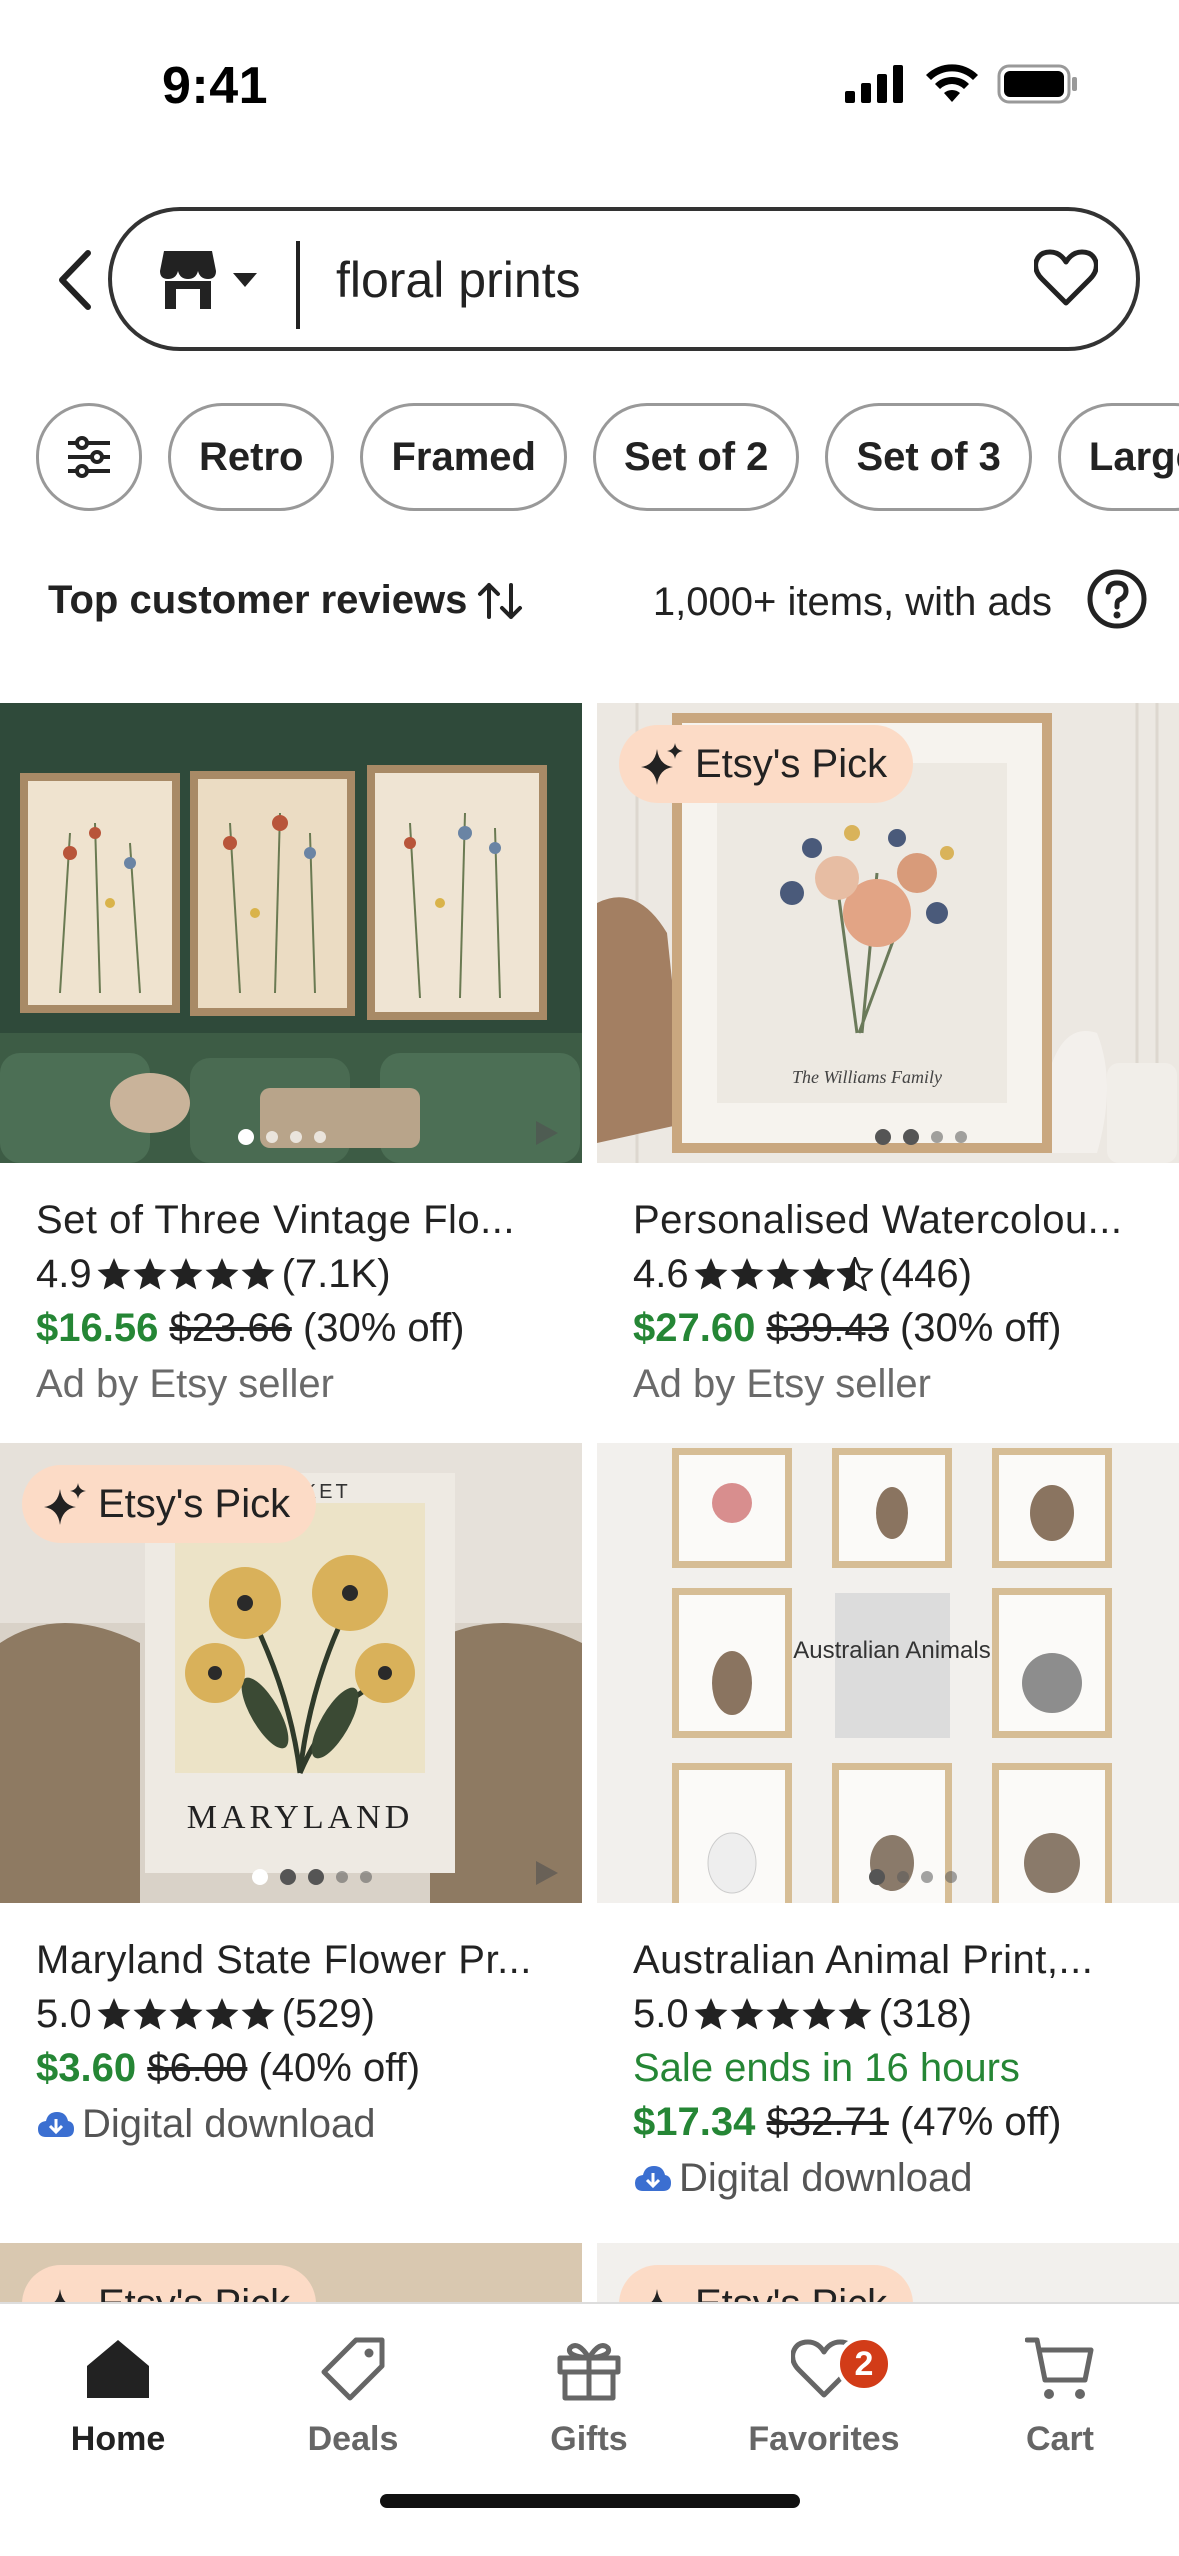 This screenshot has width=1179, height=2556. Describe the element at coordinates (827, 2122) in the screenshot. I see `original-price: $32.71` at that location.